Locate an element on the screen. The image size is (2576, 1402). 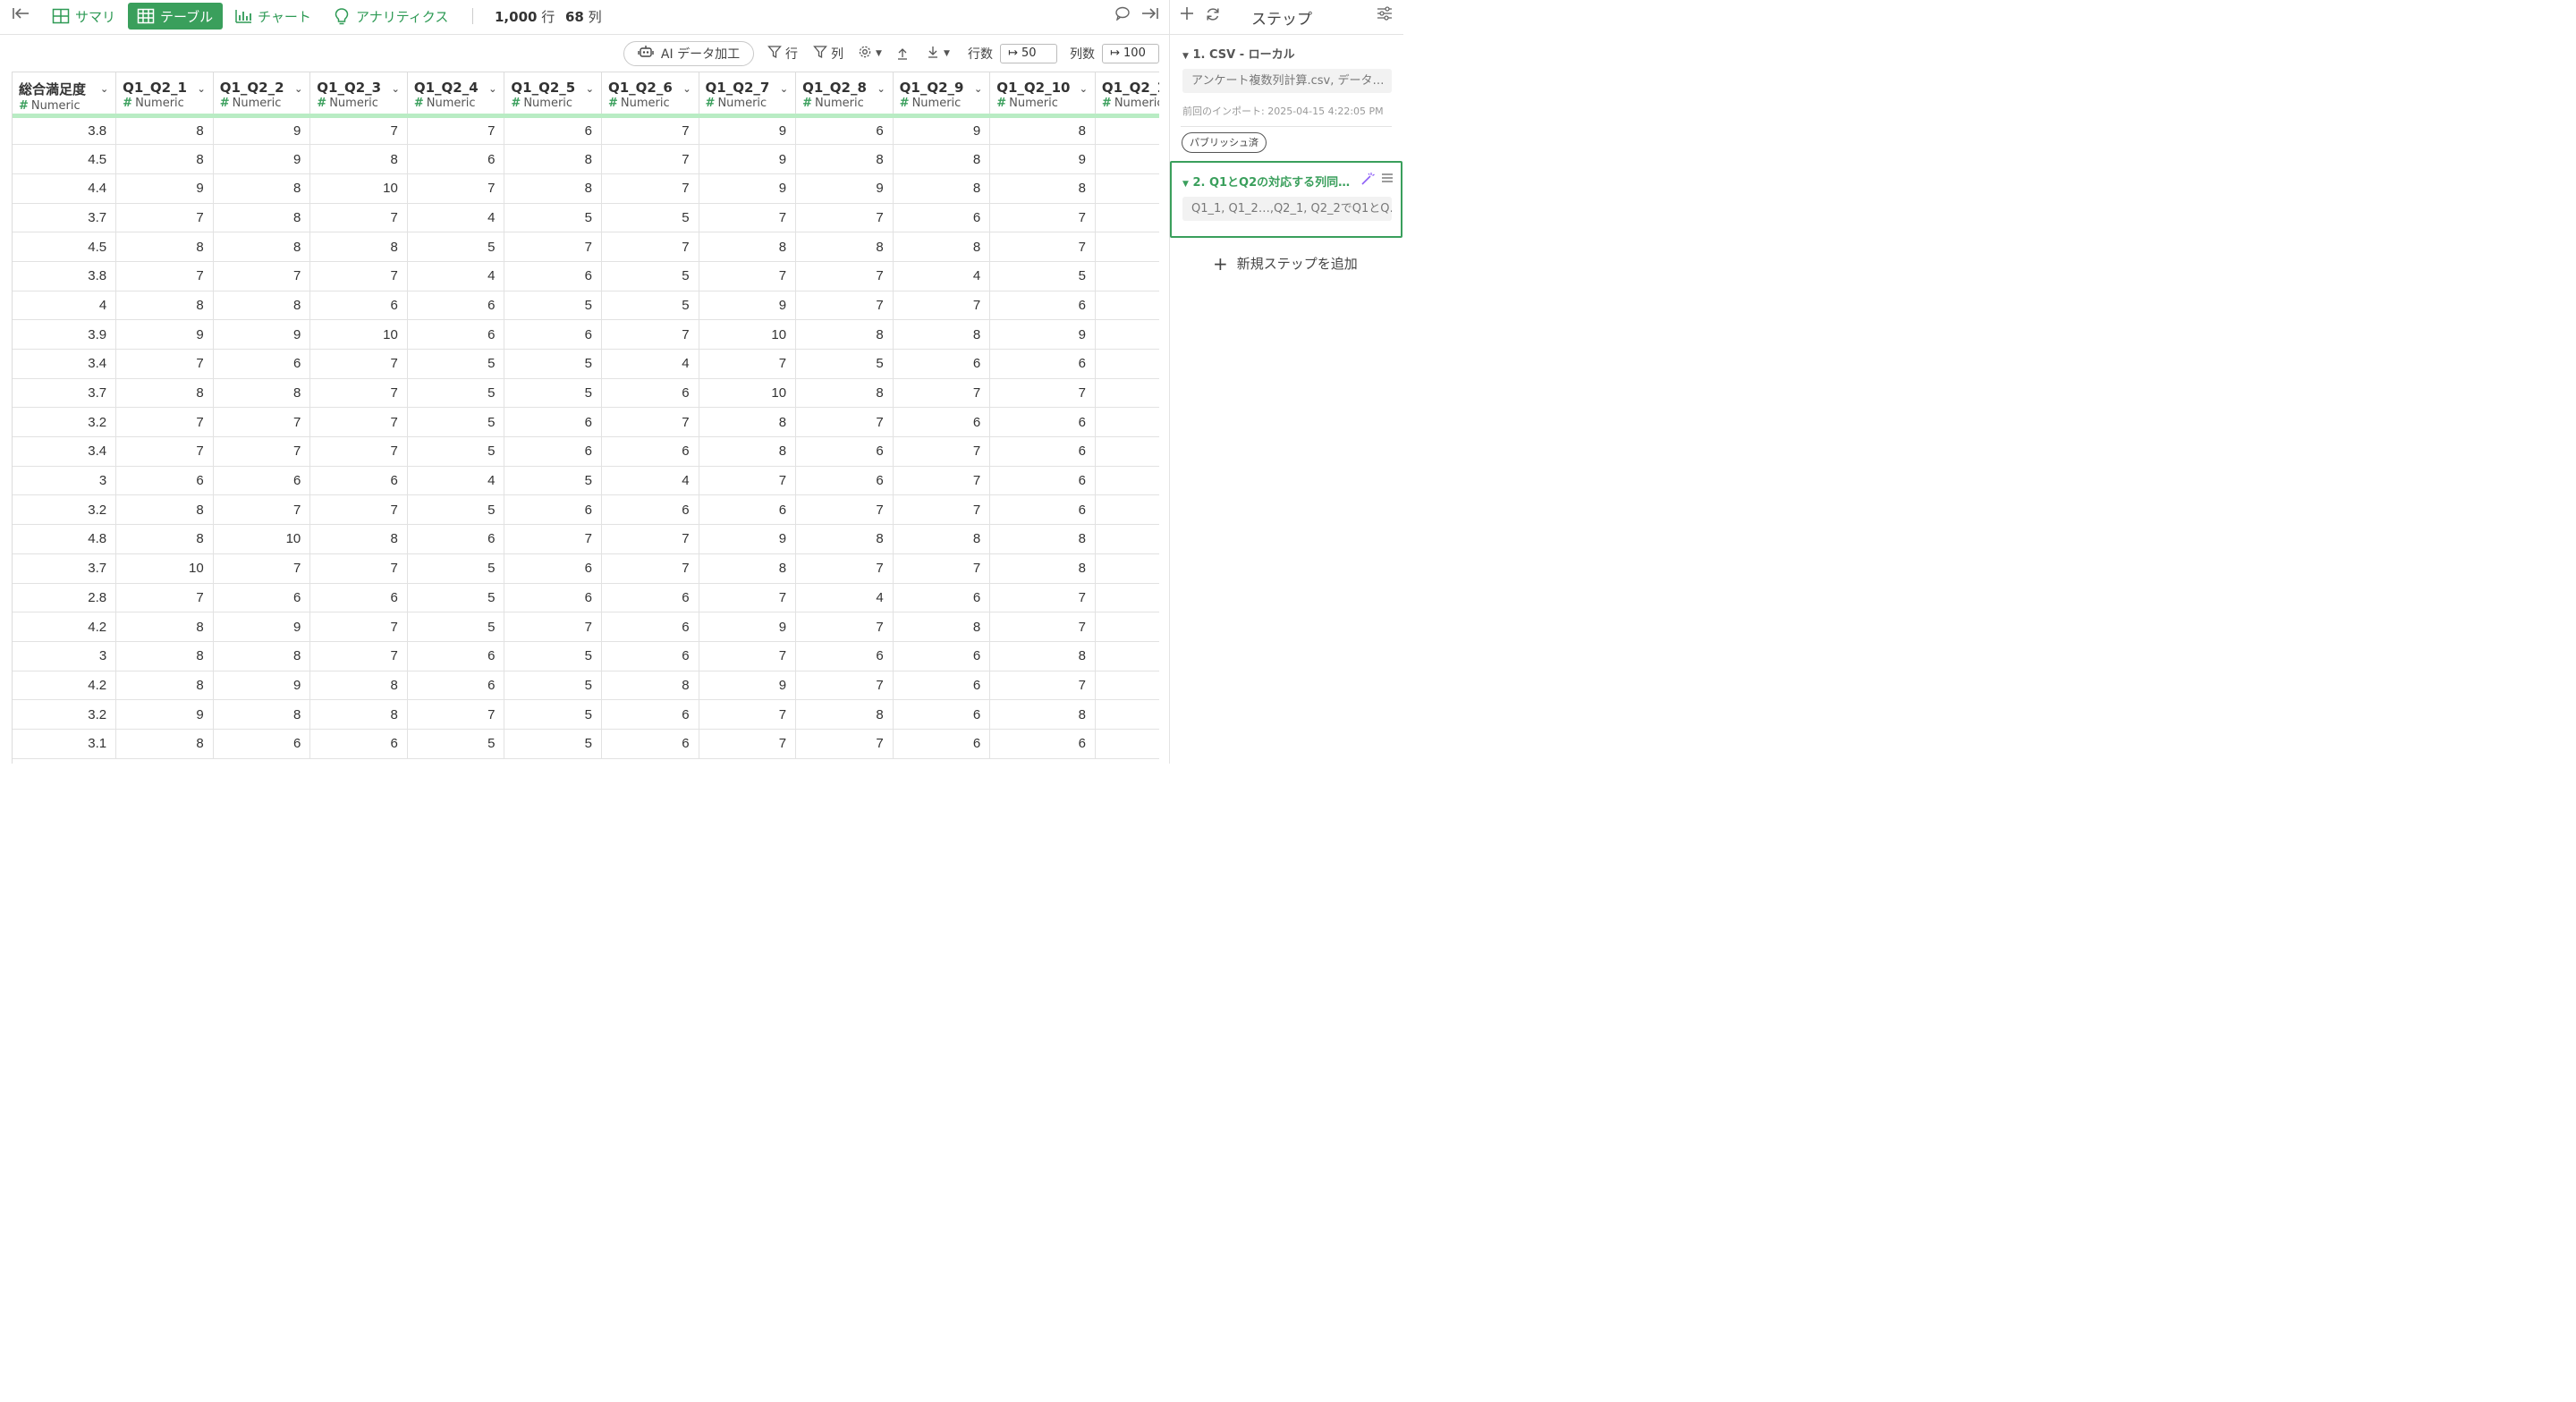
table-cell: 2.8 is located at coordinates (65, 598).